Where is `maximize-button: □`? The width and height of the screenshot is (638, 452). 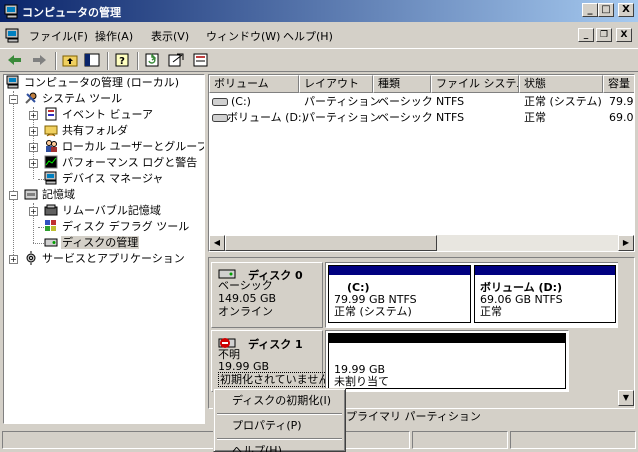 maximize-button: □ is located at coordinates (606, 10).